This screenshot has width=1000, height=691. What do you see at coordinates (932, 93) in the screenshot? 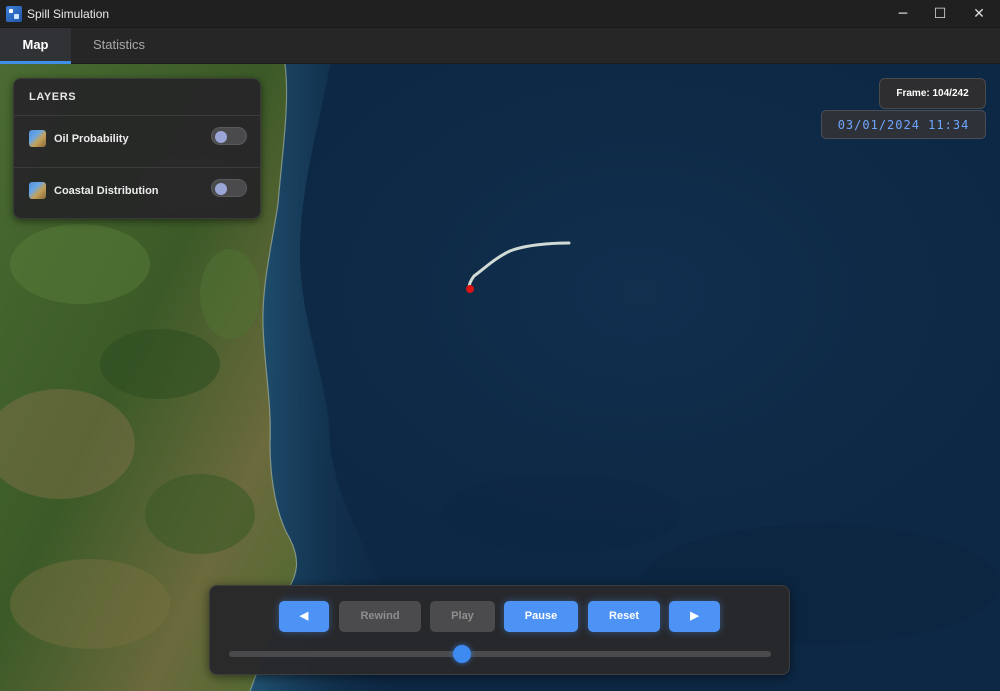
I see `frame-counter: Frame: 104/242` at bounding box center [932, 93].